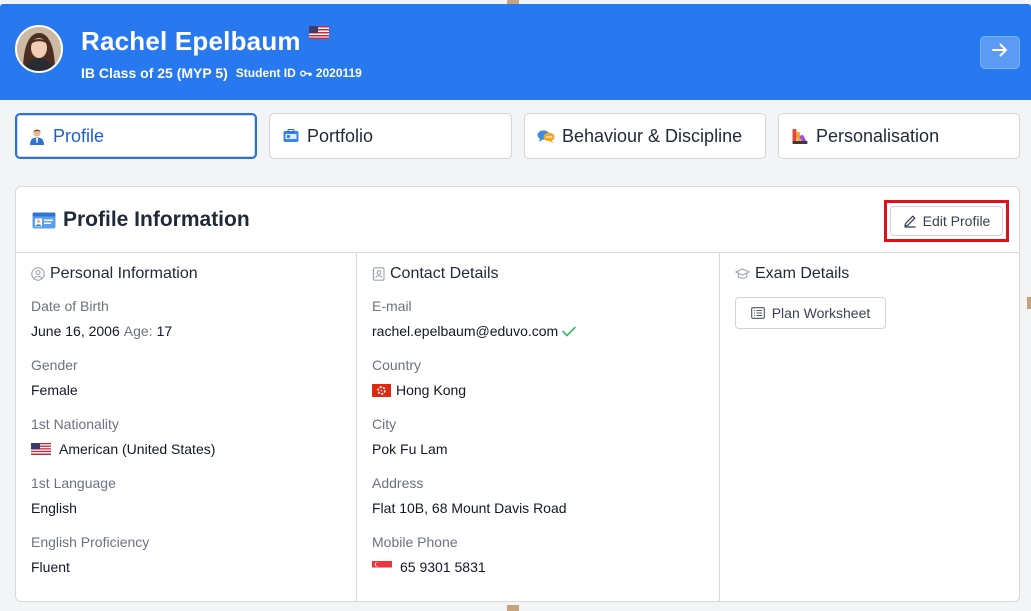  Describe the element at coordinates (73, 495) in the screenshot. I see `language-field: 1st Language English` at that location.